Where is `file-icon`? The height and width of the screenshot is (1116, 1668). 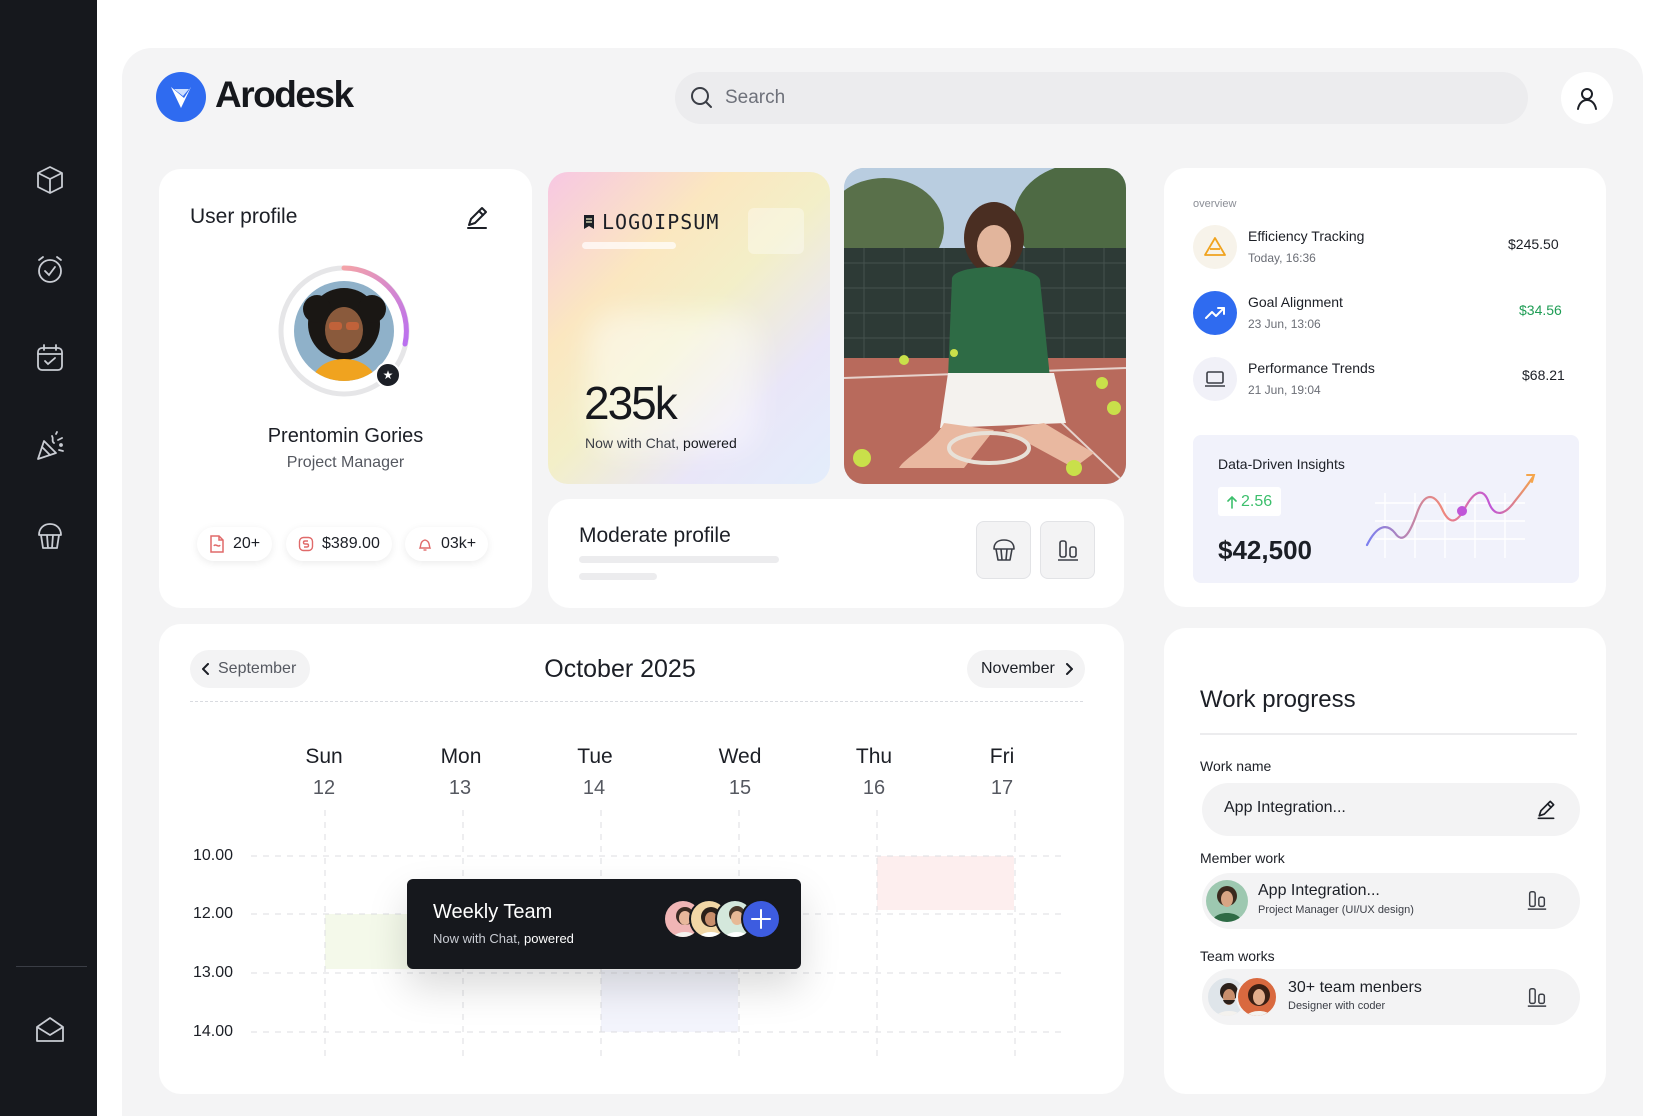
file-icon is located at coordinates (217, 544).